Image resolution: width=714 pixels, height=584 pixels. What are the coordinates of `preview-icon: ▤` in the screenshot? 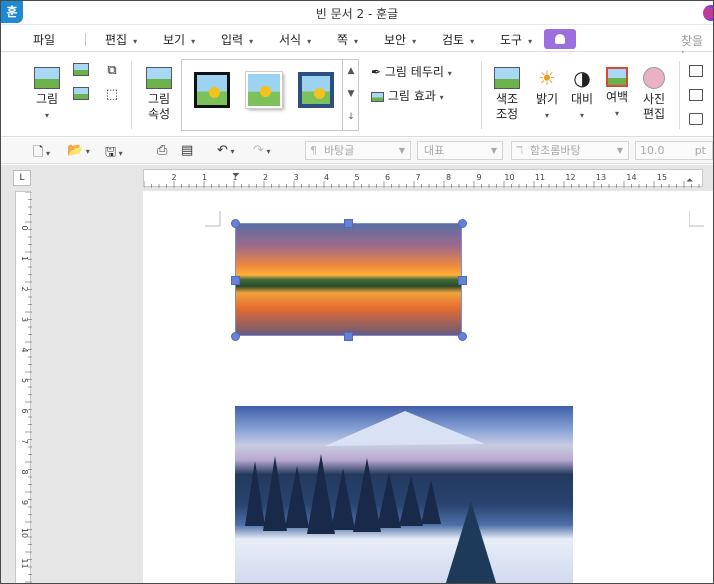 It's located at (187, 150).